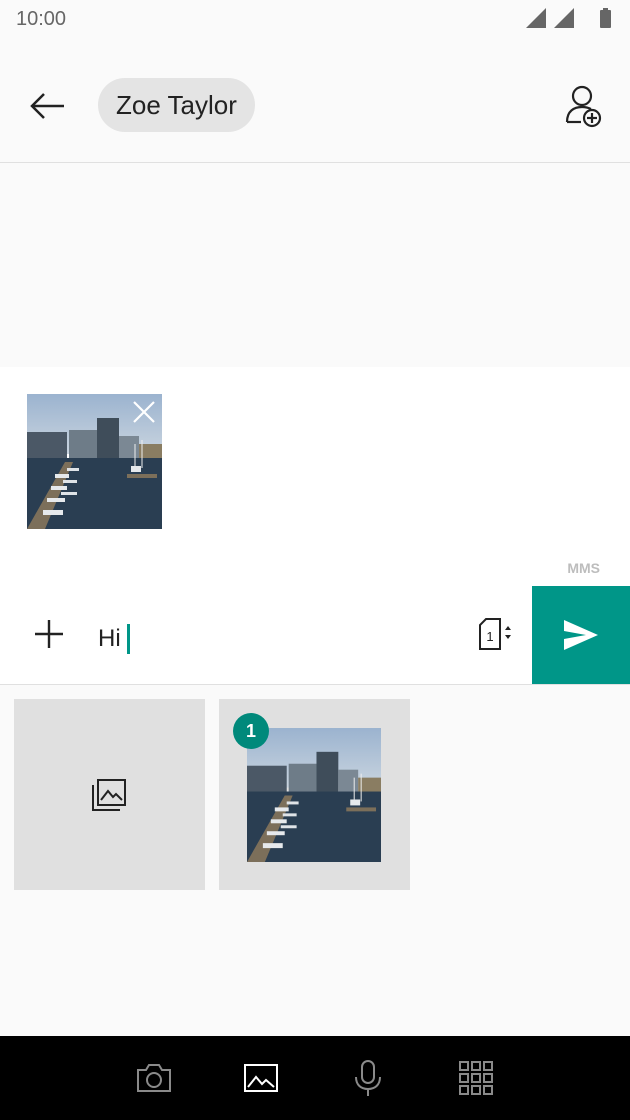  I want to click on attachment-thumbnail, so click(94, 461).